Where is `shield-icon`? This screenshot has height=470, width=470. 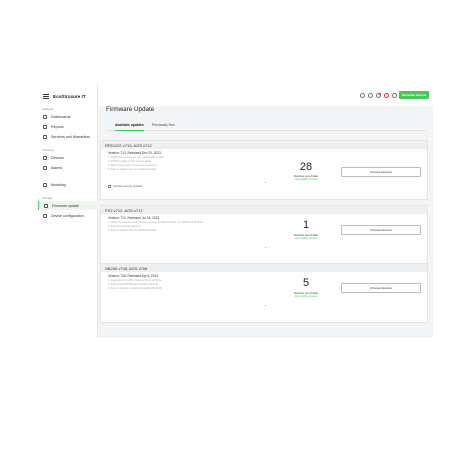
shield-icon is located at coordinates (45, 136).